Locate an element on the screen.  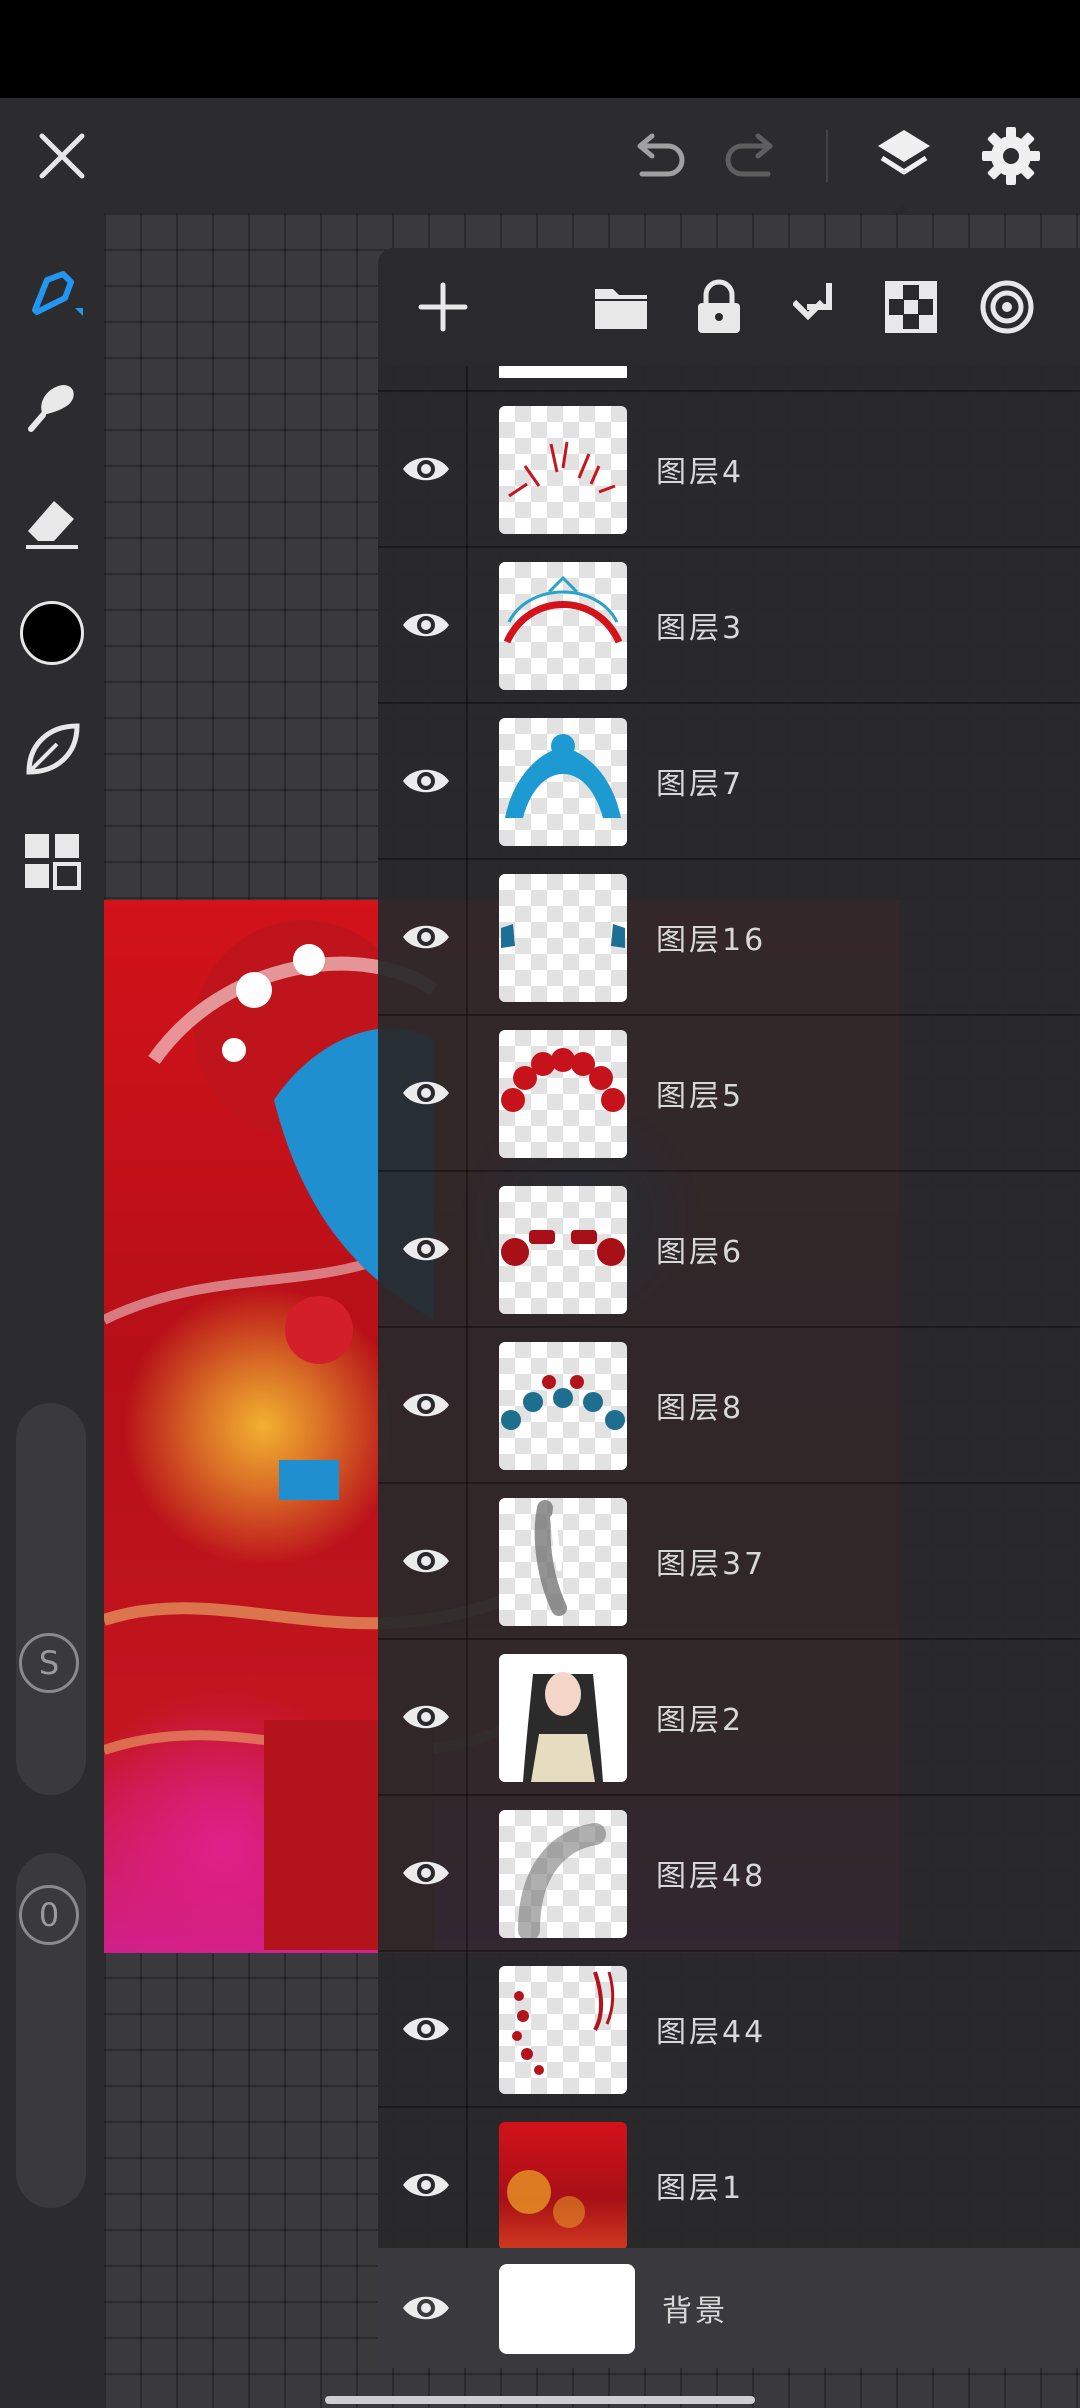
layer-row: 图层44 is located at coordinates (729, 2030).